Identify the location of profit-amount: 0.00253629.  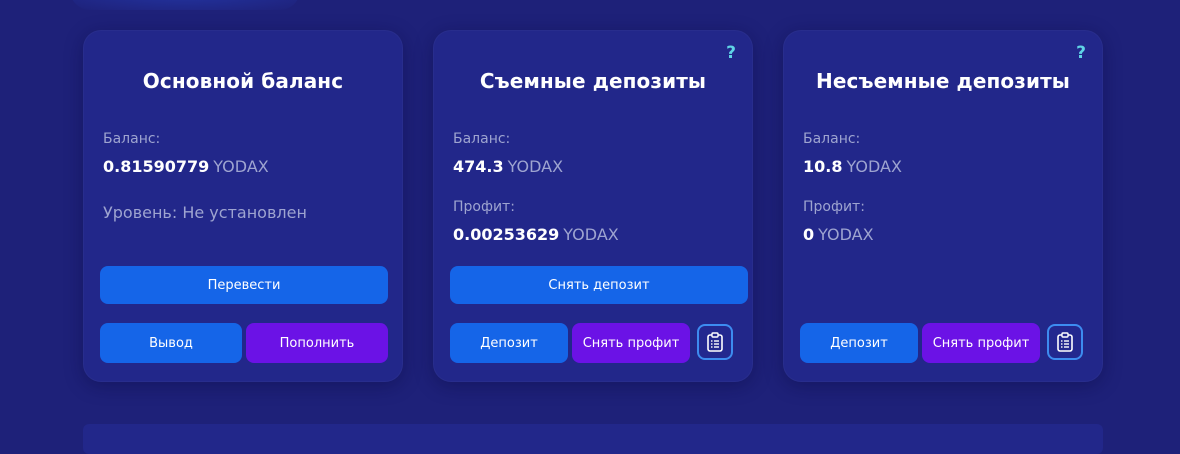
(506, 234).